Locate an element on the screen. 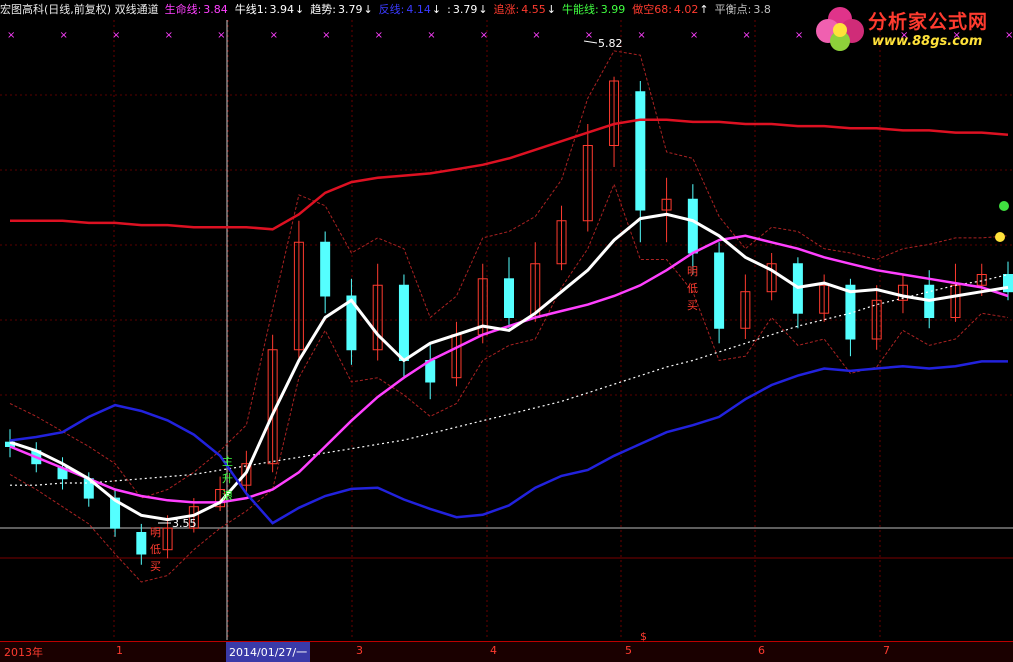 This screenshot has height=662, width=1013. indicator-item: 趋势: 3.79↓ is located at coordinates (341, 9).